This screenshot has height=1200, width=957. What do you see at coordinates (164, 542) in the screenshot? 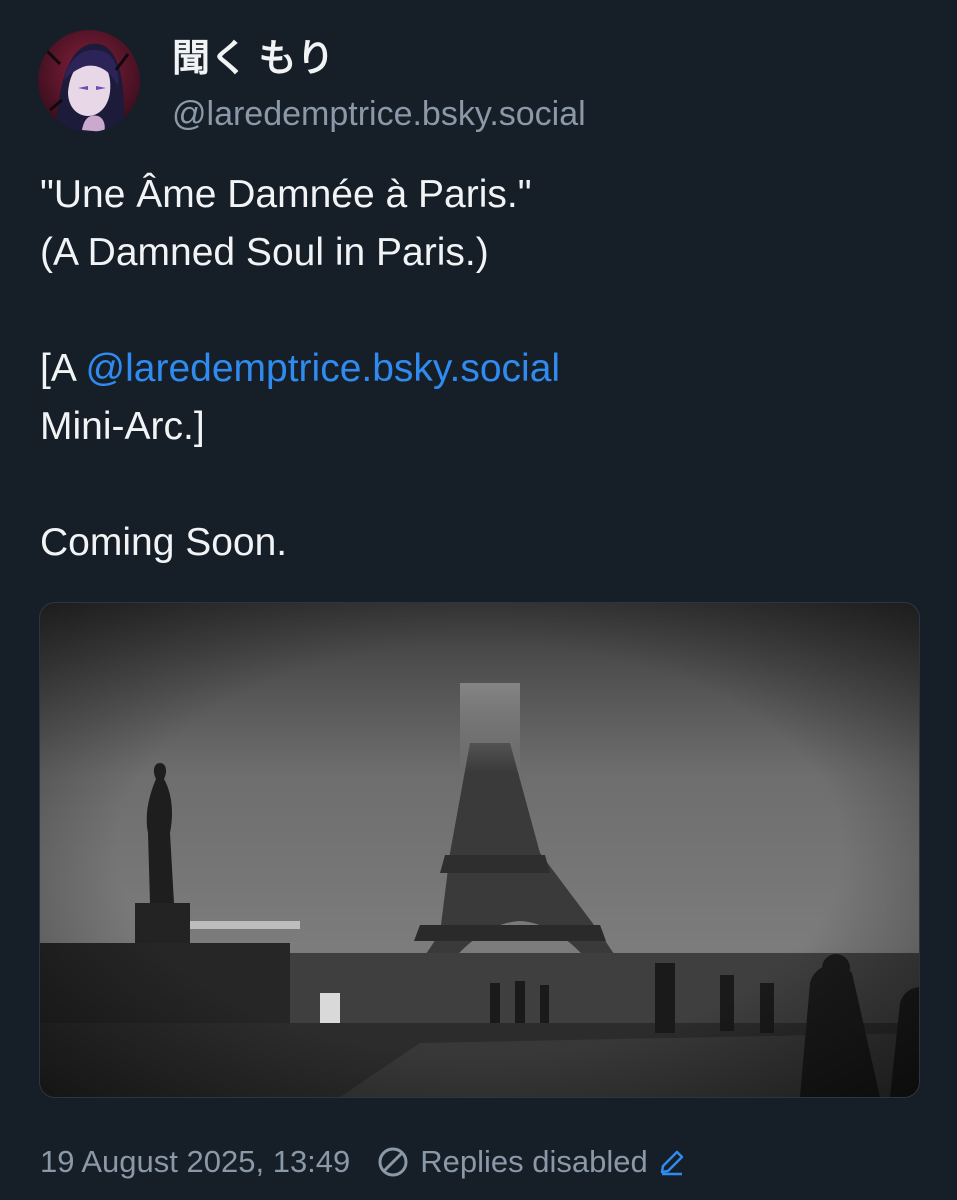
I see `post-line-coming-soon: Coming Soon.` at bounding box center [164, 542].